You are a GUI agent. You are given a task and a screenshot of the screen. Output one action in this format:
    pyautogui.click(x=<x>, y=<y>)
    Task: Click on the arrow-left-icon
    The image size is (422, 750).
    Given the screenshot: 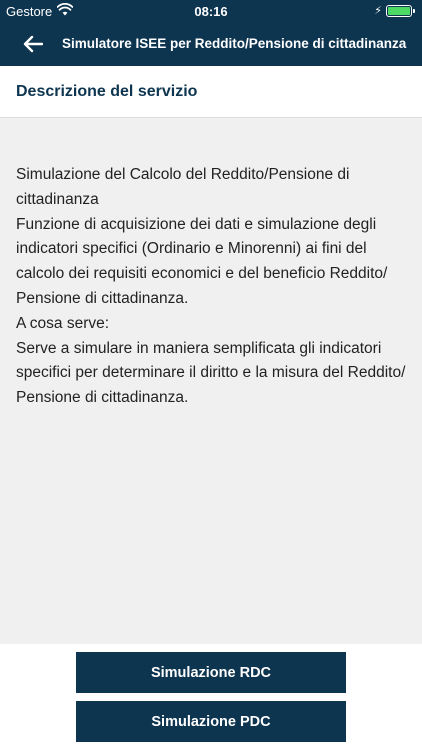 What is the action you would take?
    pyautogui.click(x=33, y=44)
    